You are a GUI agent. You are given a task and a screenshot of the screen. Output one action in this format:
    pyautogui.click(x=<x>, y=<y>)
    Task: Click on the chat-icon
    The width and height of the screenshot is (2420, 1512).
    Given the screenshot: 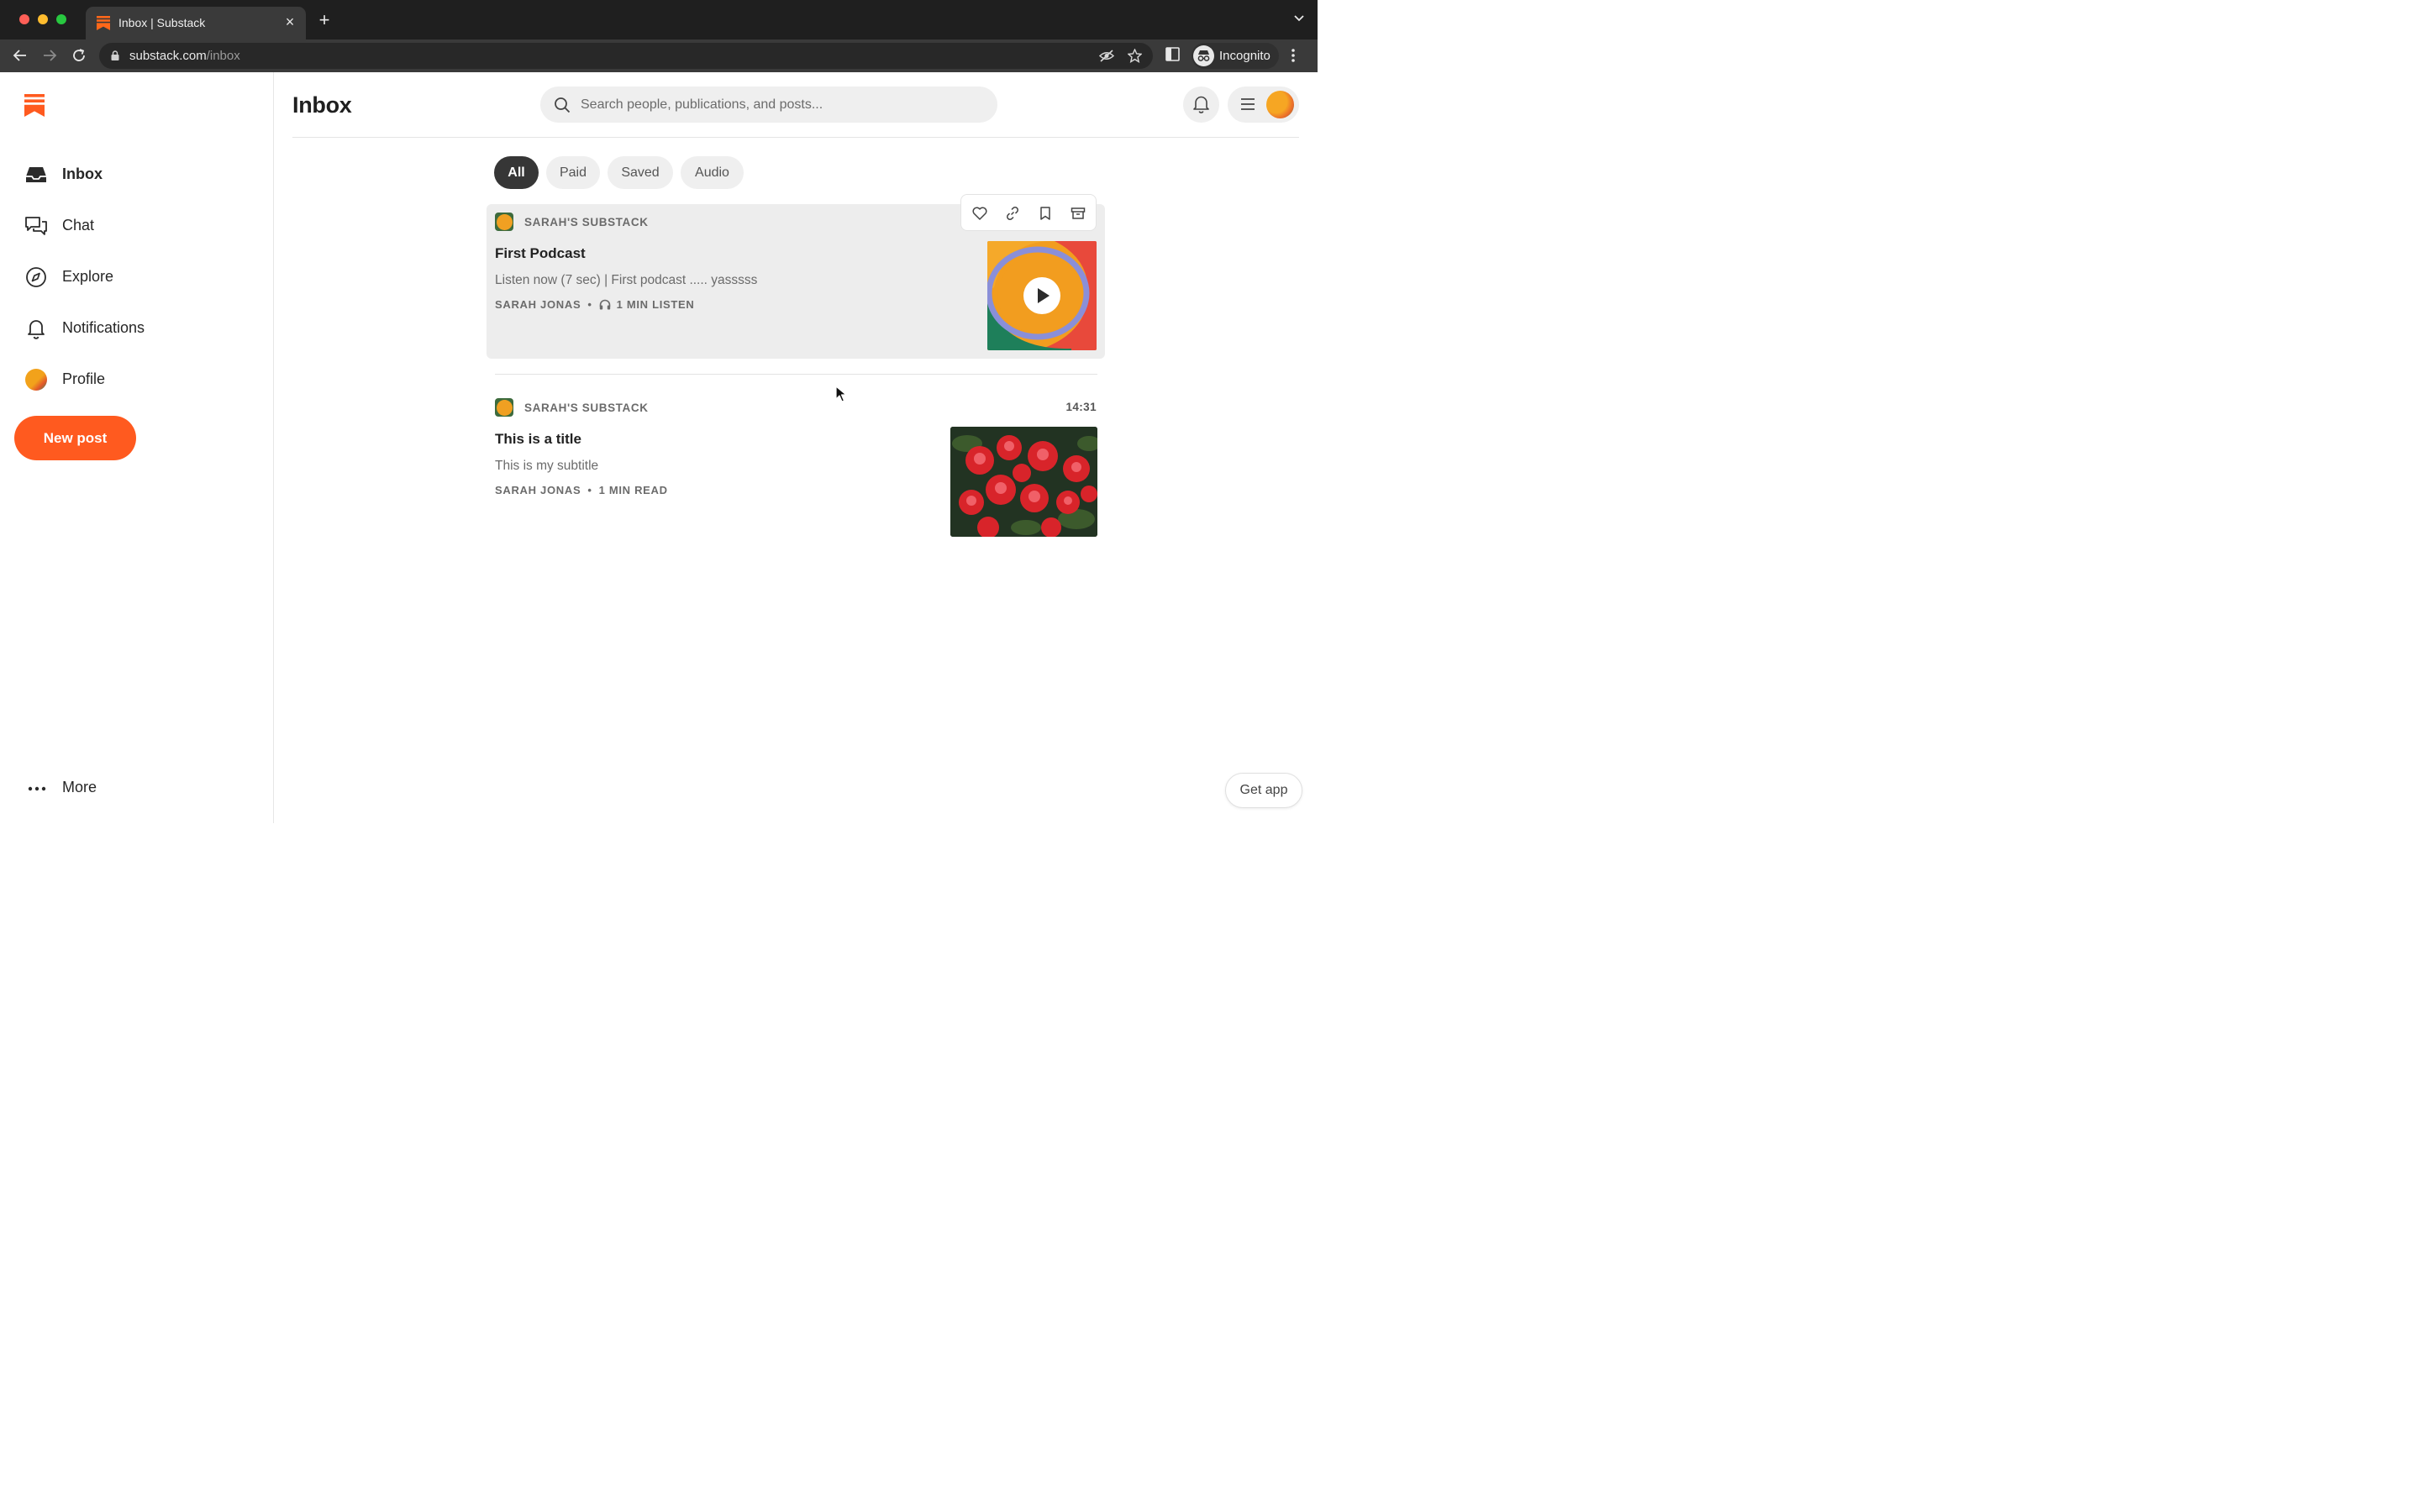 What is the action you would take?
    pyautogui.click(x=36, y=226)
    